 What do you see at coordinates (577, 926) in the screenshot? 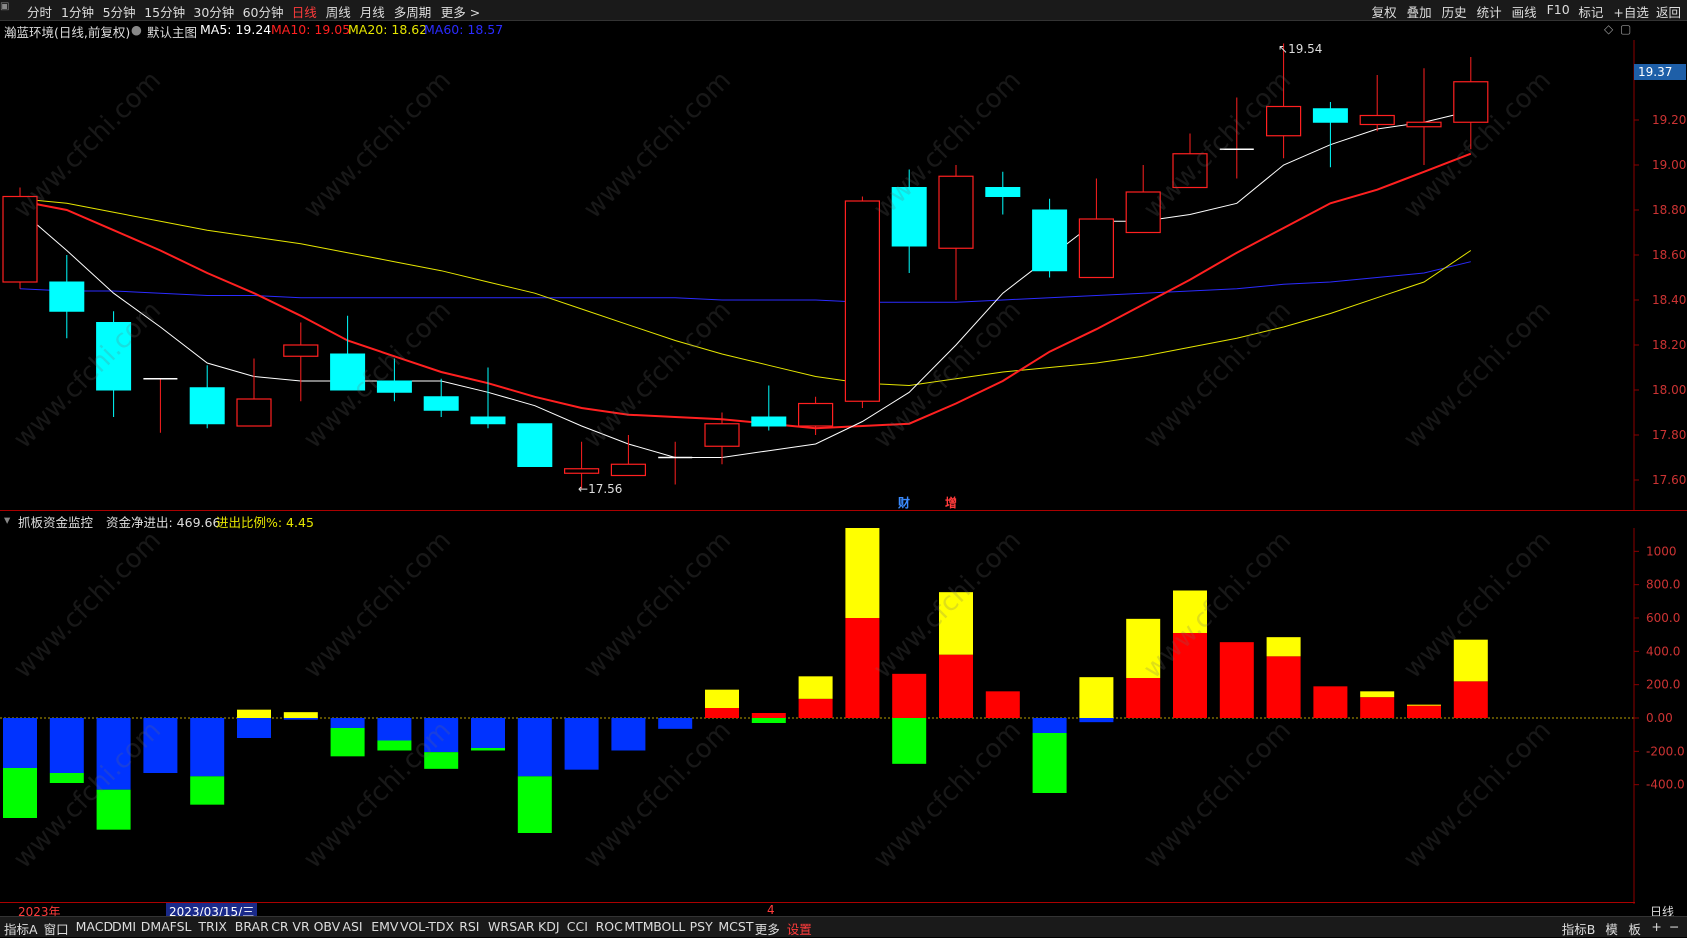
I see `indicator-tab-cci: CCI` at bounding box center [577, 926].